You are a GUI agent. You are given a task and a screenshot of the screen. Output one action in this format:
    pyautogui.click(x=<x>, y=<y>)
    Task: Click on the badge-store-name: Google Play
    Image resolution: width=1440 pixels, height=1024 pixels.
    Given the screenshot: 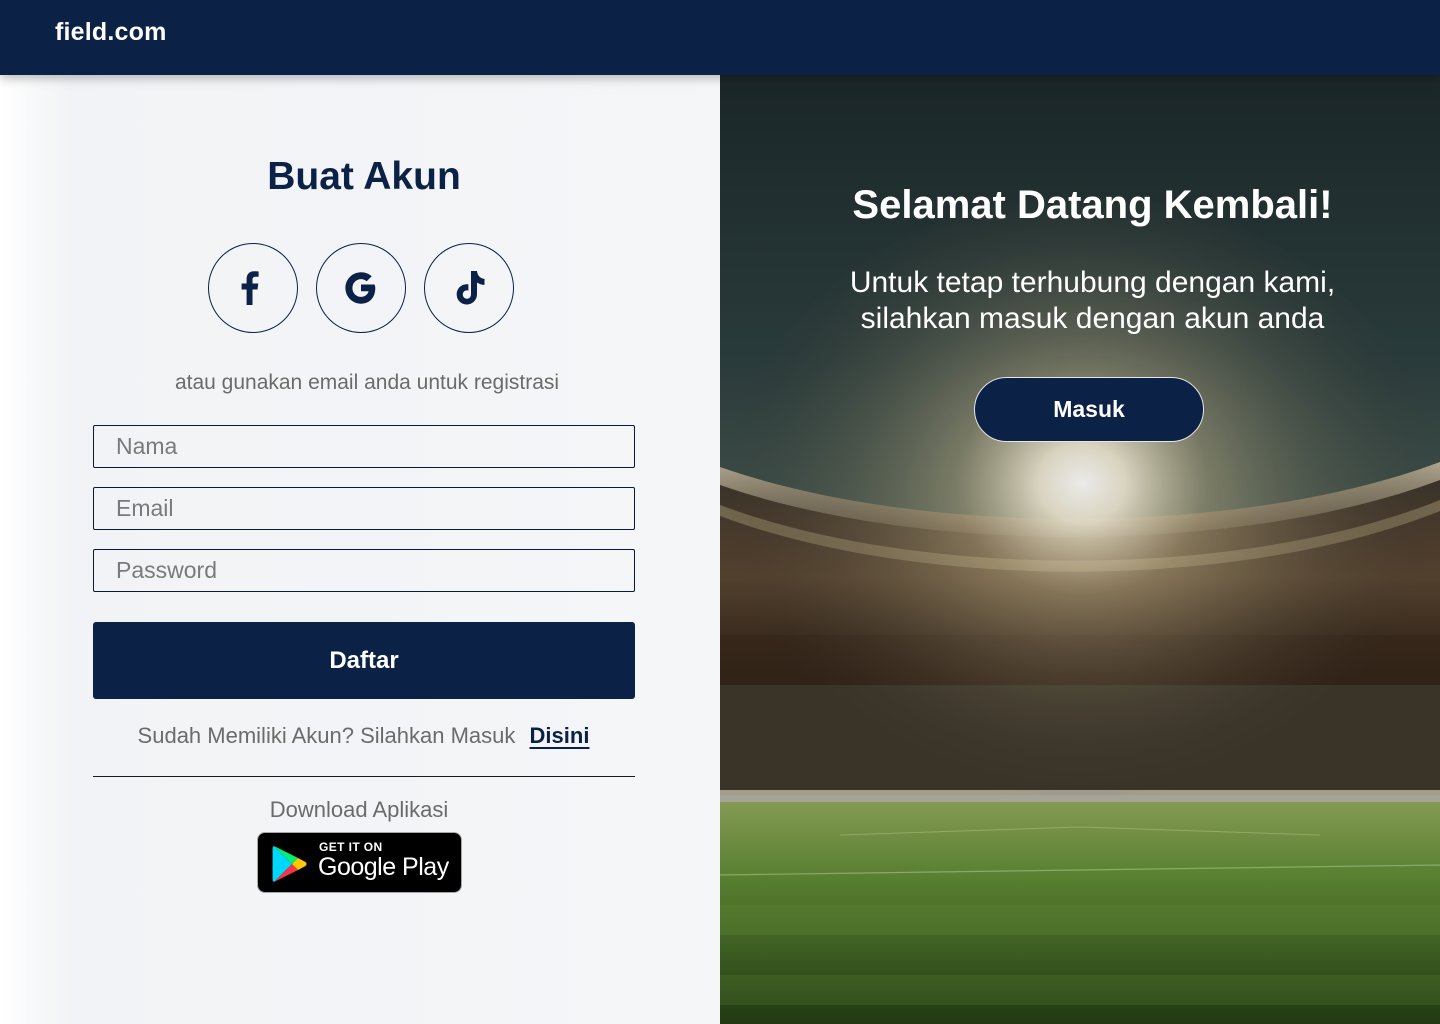 What is the action you would take?
    pyautogui.click(x=383, y=867)
    